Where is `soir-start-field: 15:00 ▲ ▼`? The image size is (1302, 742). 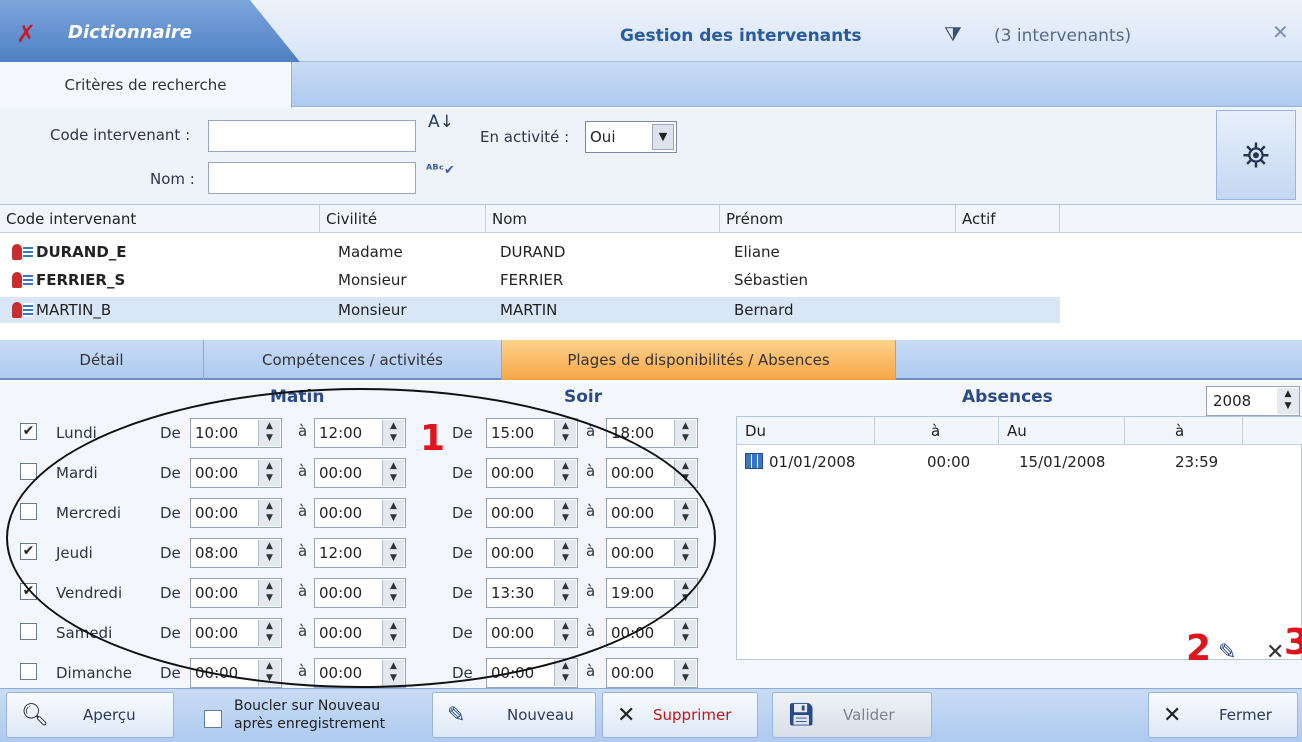
soir-start-field: 15:00 ▲ ▼ is located at coordinates (532, 433).